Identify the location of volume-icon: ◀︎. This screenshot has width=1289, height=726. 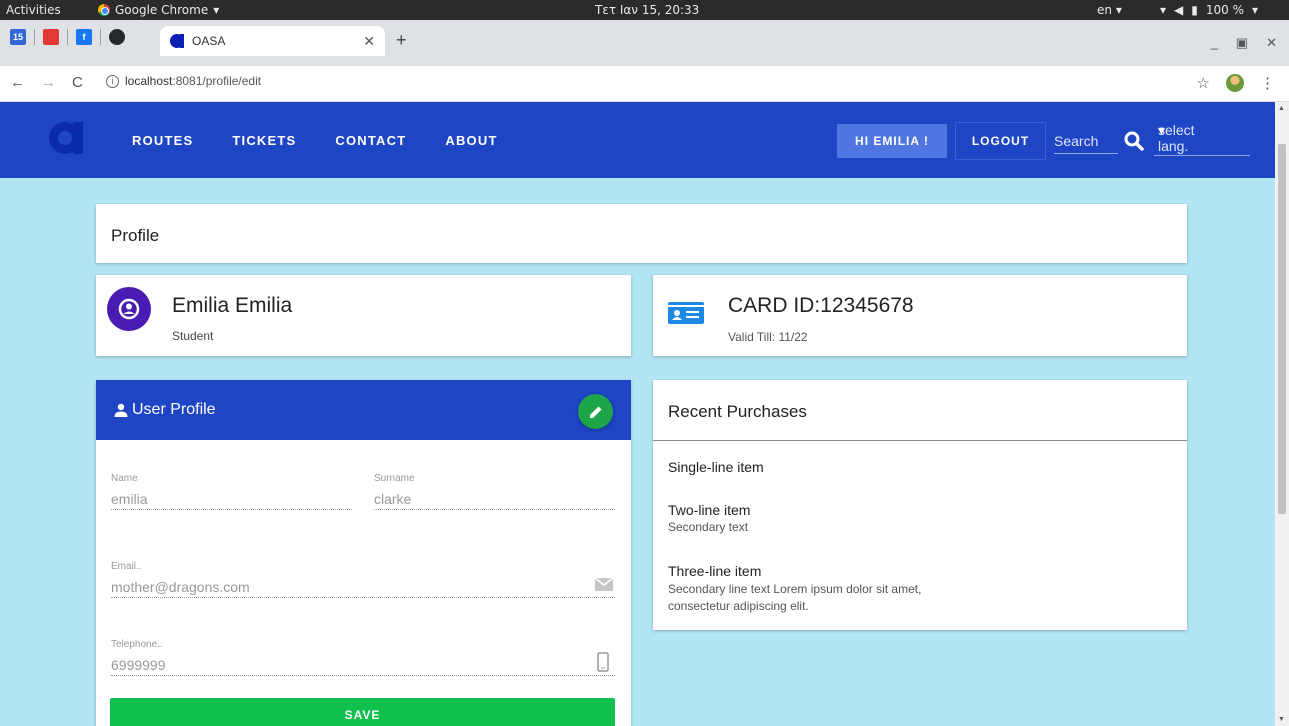
(1179, 10).